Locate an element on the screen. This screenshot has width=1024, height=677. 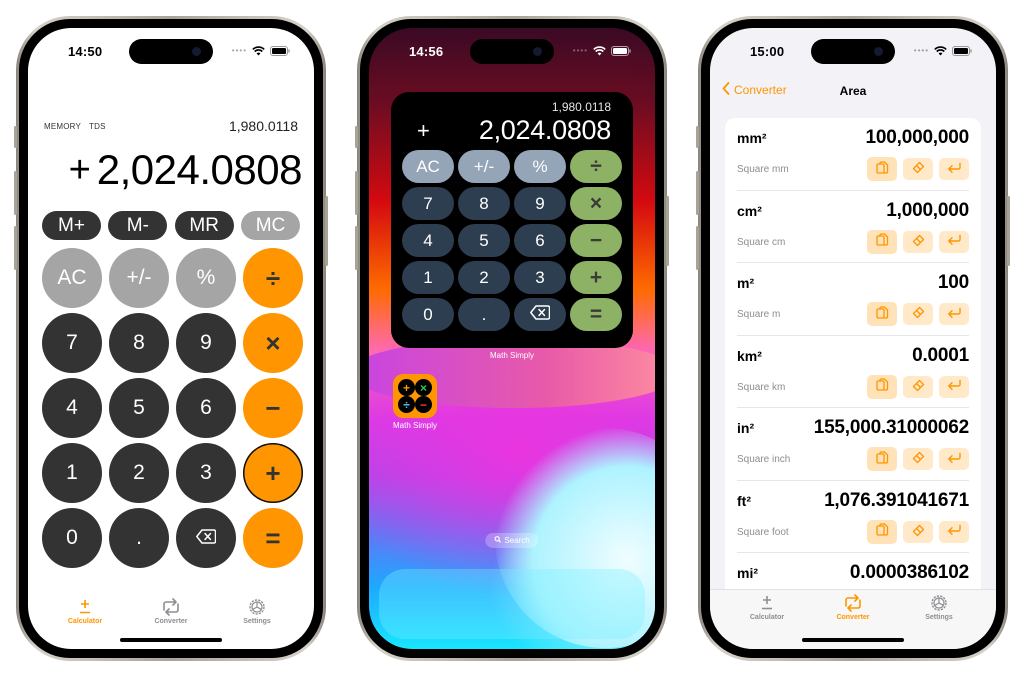
settings-icon is located at coordinates (939, 603).